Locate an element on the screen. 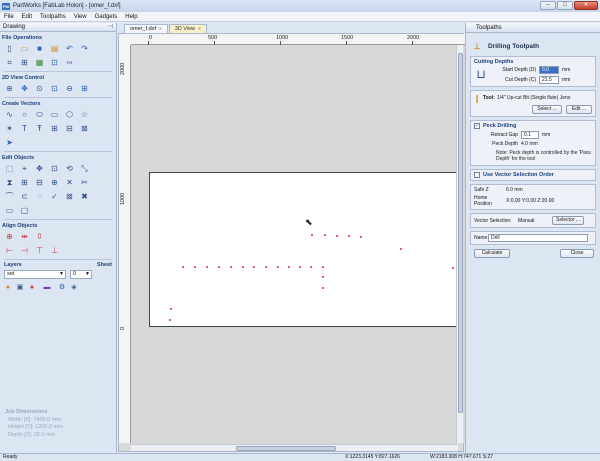  trim-icon: ✕ is located at coordinates (69, 182).